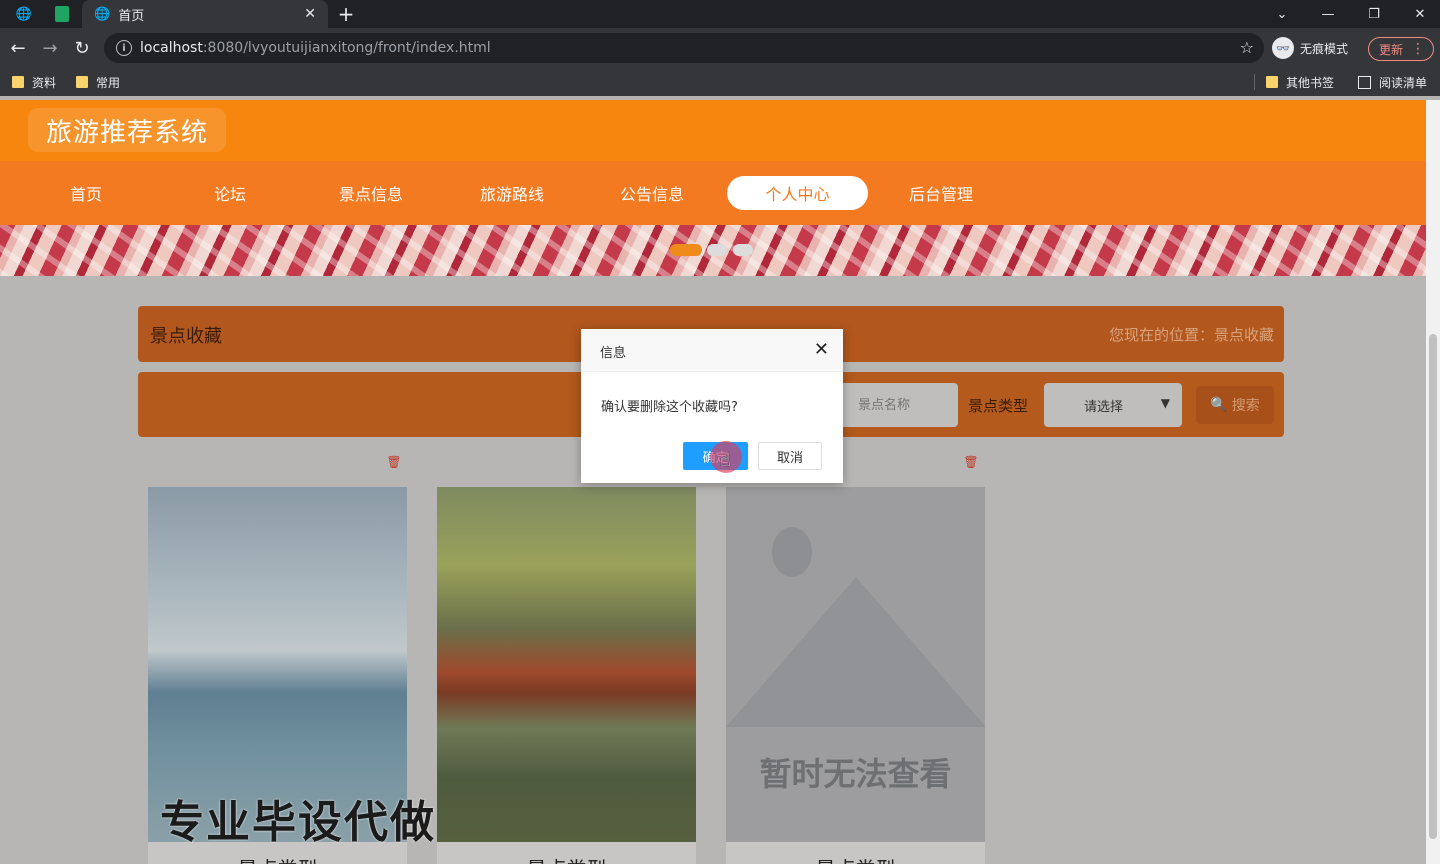  What do you see at coordinates (1420, 14) in the screenshot?
I see `window-close-icon: ✕` at bounding box center [1420, 14].